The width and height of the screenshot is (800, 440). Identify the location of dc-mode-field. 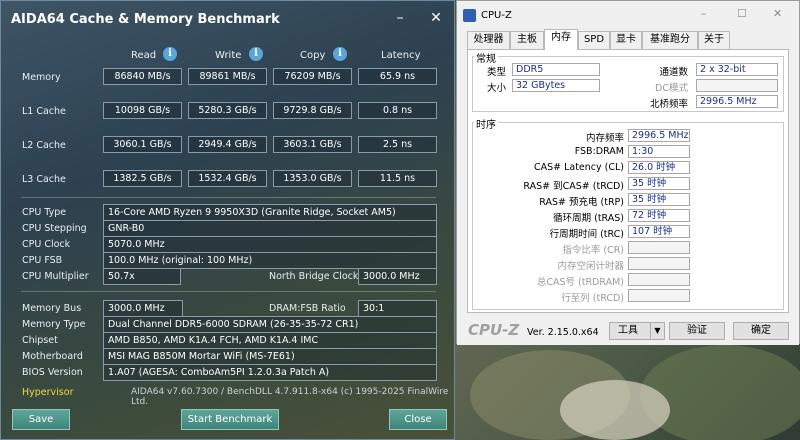
(737, 85).